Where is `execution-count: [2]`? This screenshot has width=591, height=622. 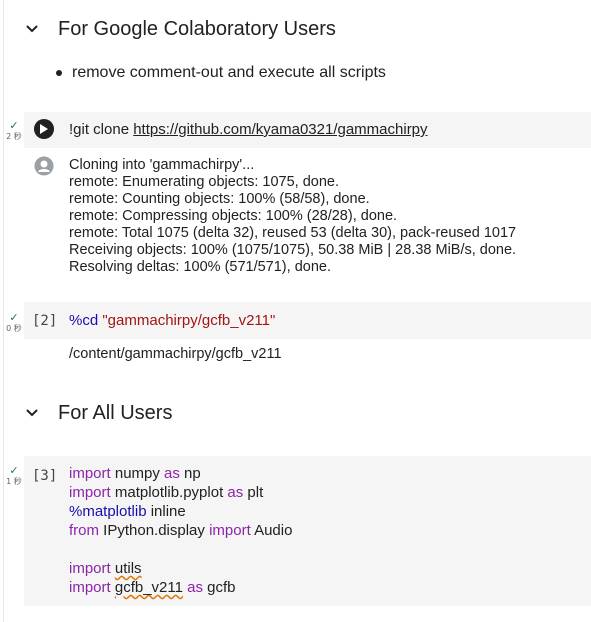
execution-count: [2] is located at coordinates (44, 321).